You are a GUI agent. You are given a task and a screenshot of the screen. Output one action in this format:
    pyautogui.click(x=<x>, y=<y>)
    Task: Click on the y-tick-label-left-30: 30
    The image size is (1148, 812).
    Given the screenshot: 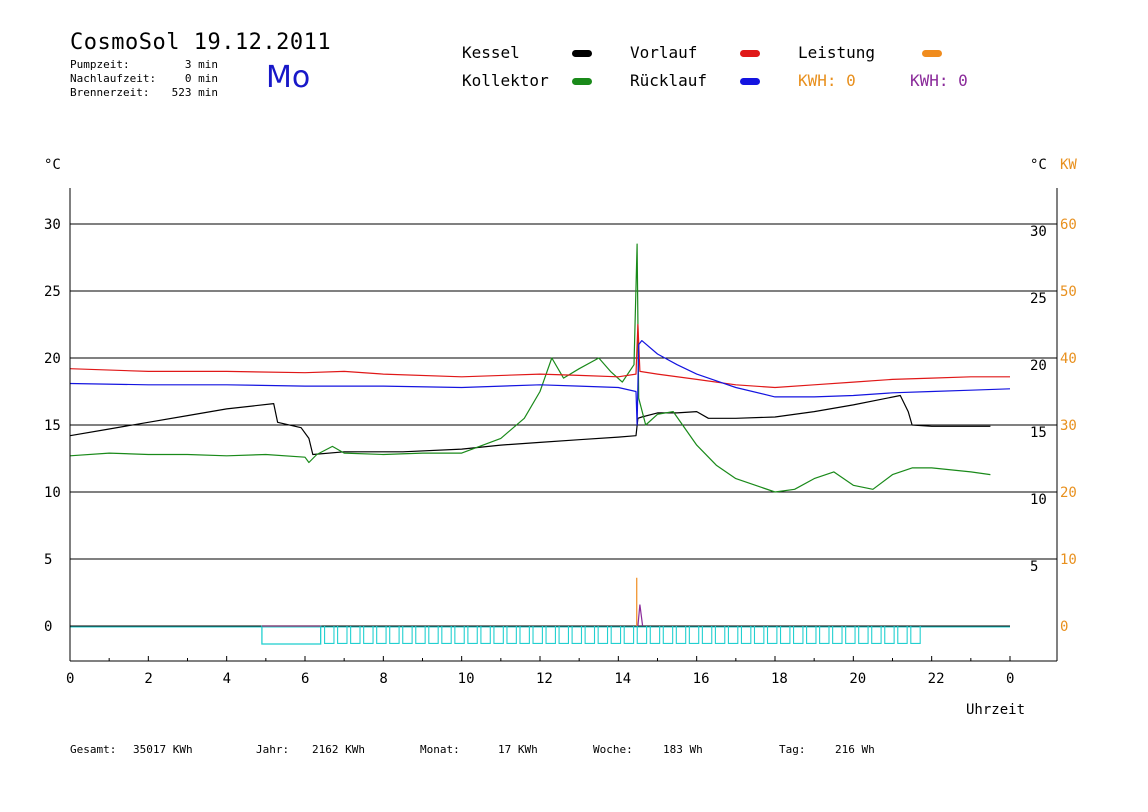 What is the action you would take?
    pyautogui.click(x=52, y=225)
    